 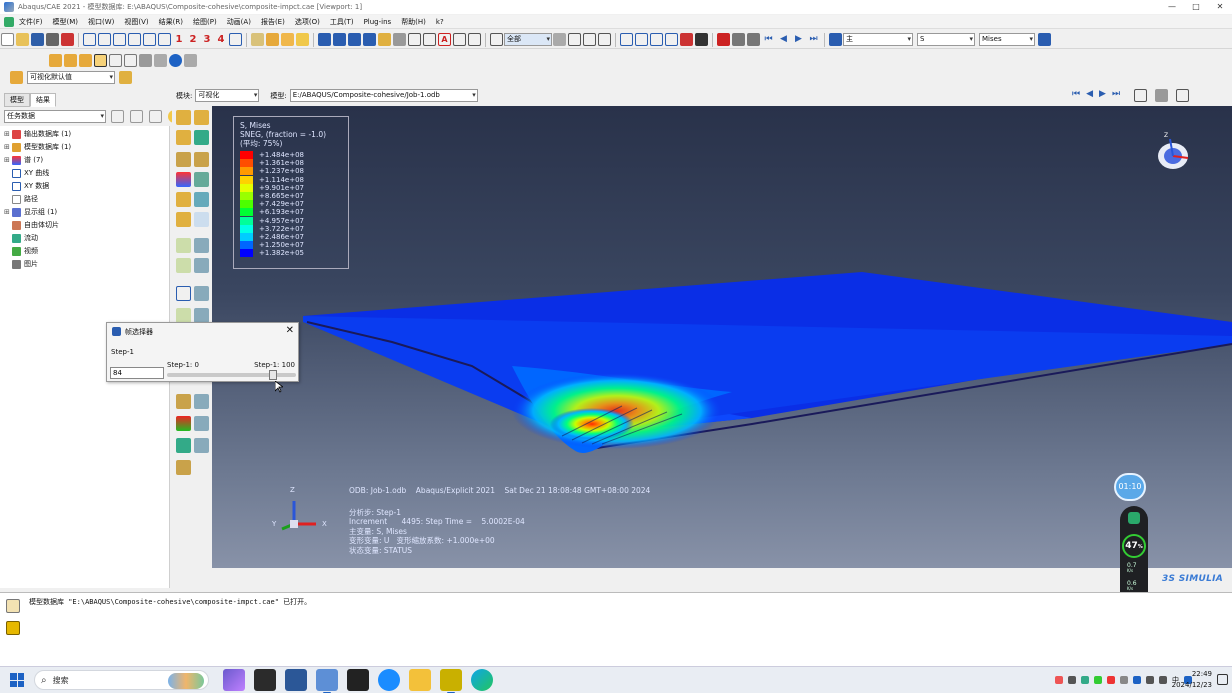 I want to click on menu-model: 模型(M), so click(x=66, y=22).